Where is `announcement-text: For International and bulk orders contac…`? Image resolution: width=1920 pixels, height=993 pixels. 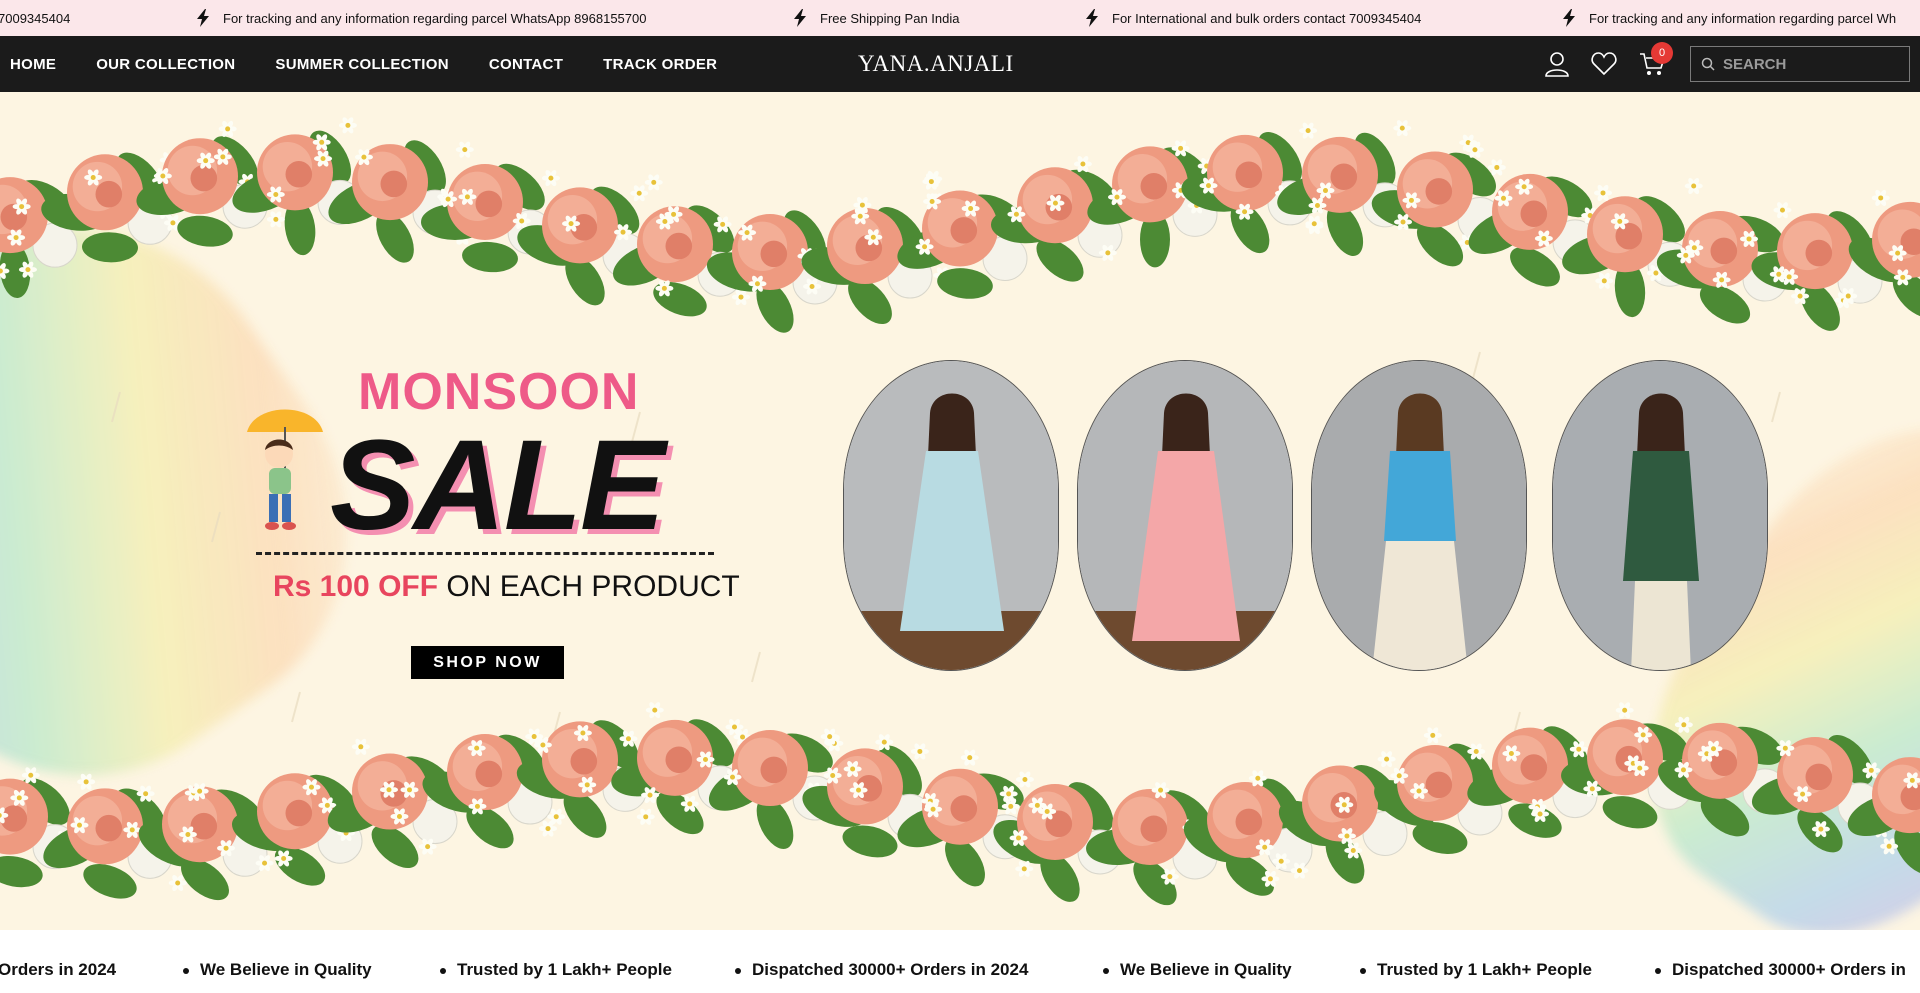
announcement-text: For International and bulk orders contac… is located at coordinates (1267, 18).